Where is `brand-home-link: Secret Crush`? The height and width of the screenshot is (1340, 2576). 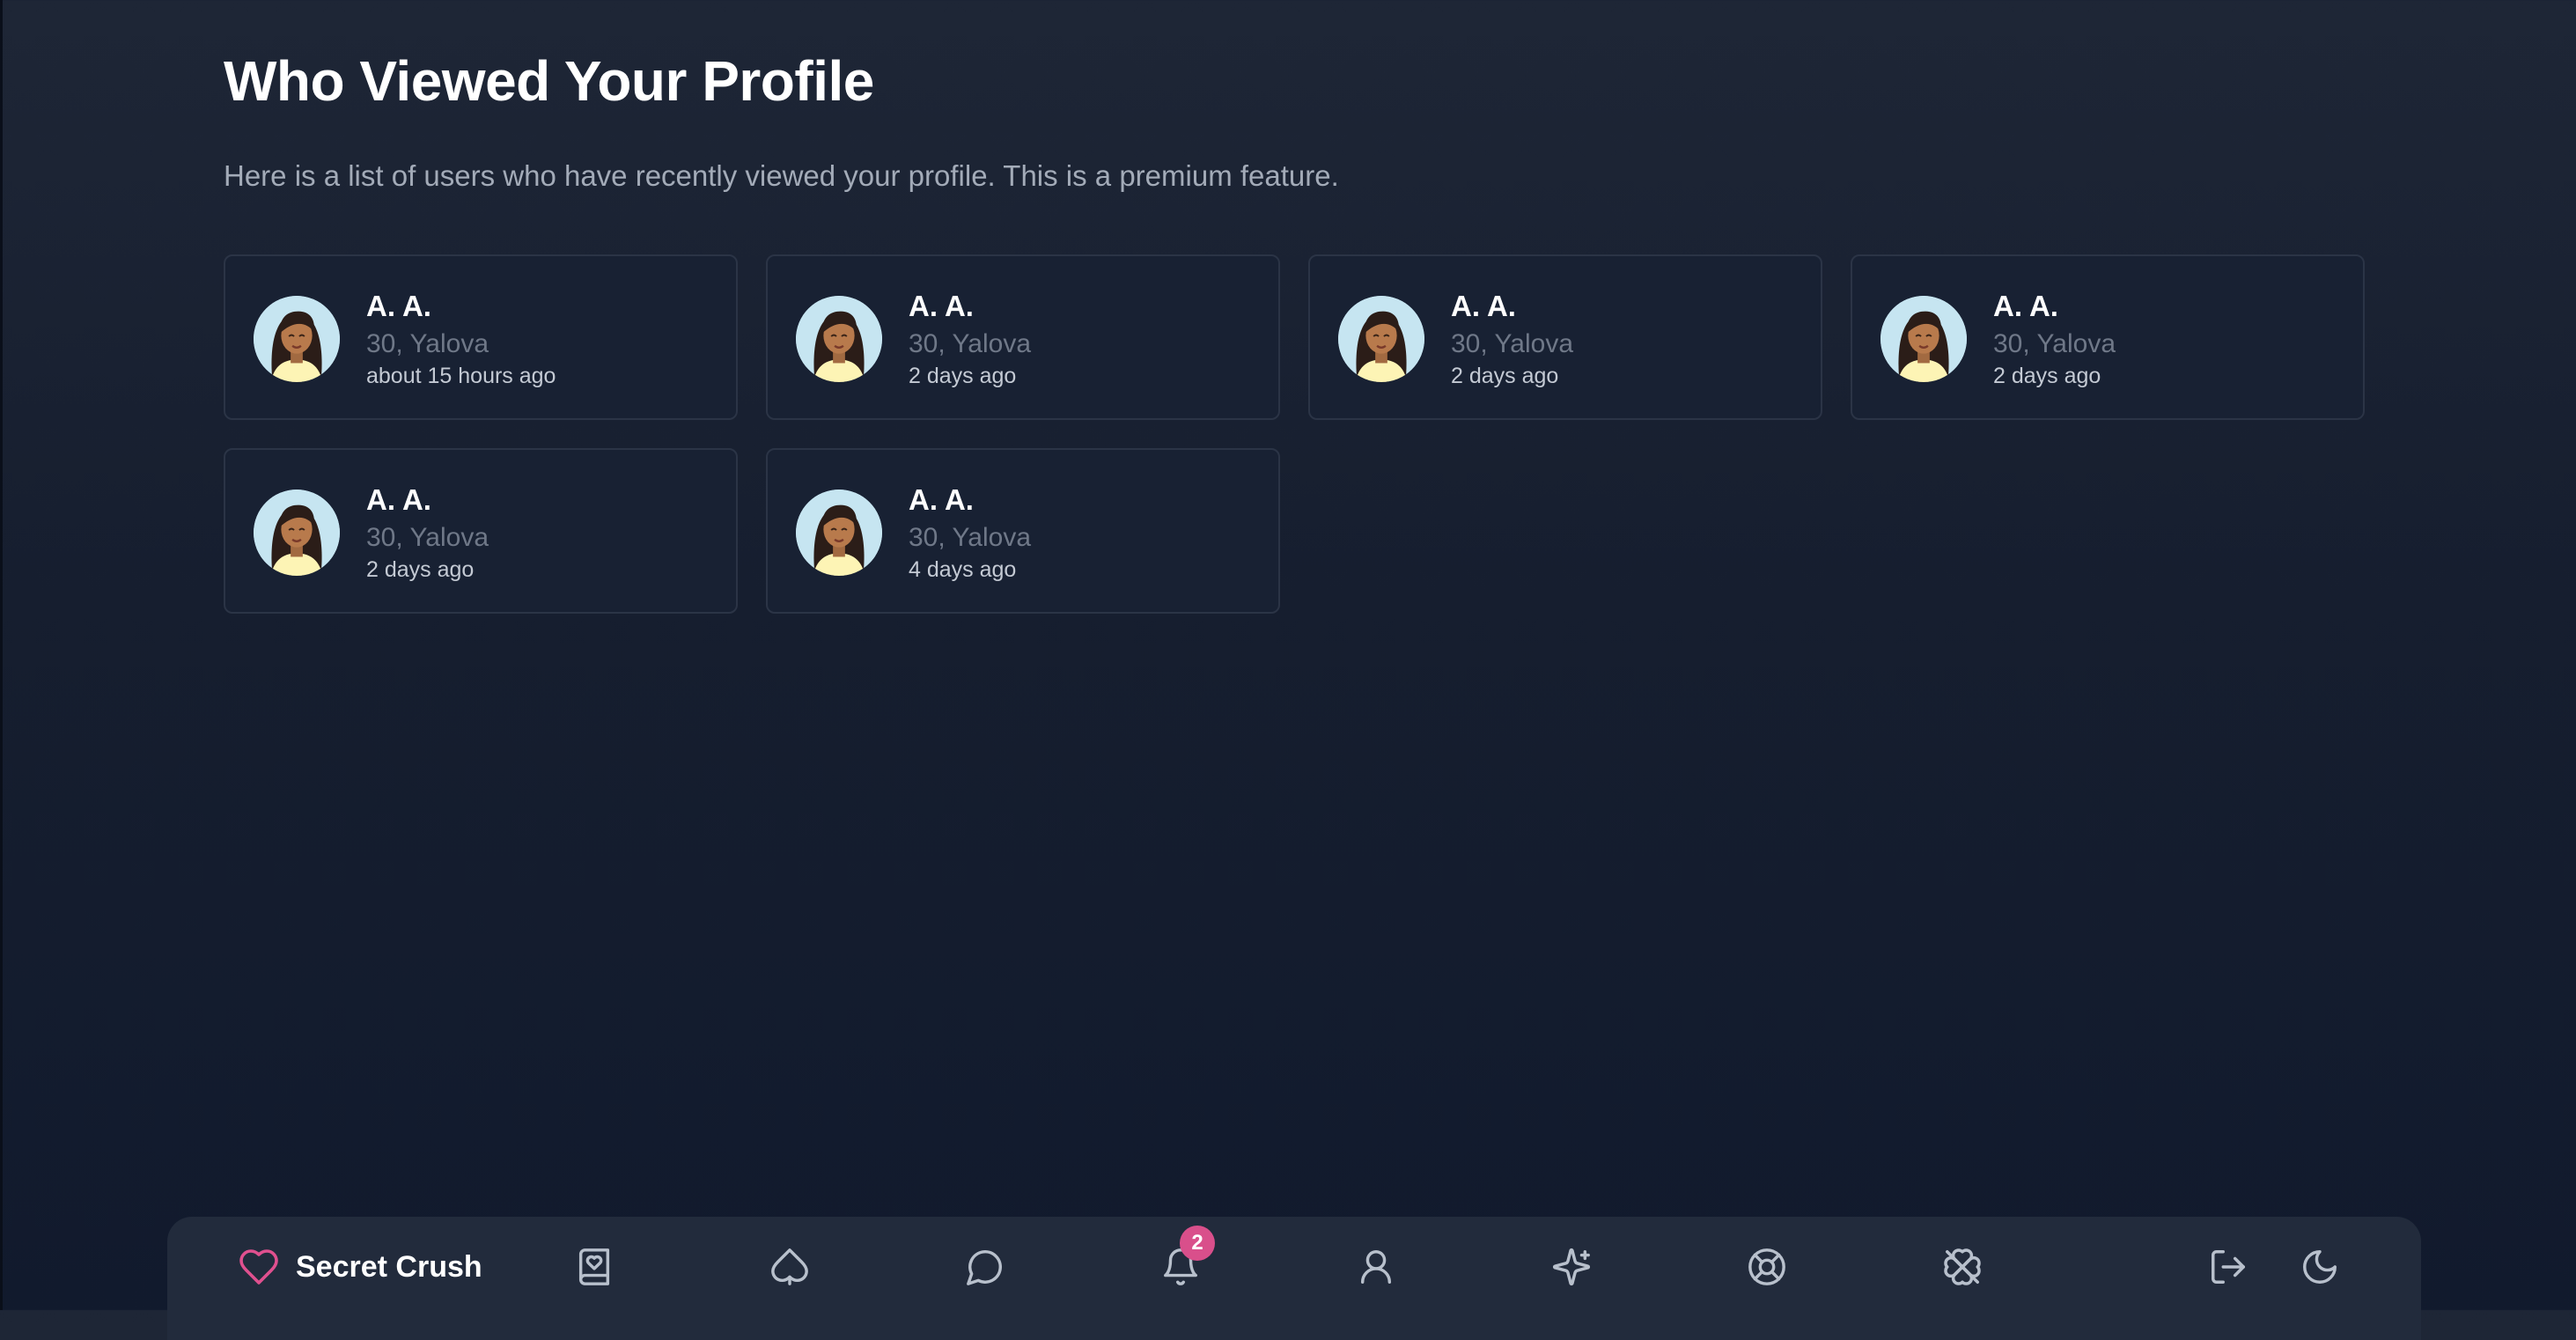
brand-home-link: Secret Crush is located at coordinates (360, 1267).